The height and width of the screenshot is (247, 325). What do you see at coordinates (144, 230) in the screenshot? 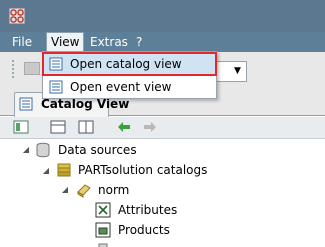
I see `tree-node-products: Products` at bounding box center [144, 230].